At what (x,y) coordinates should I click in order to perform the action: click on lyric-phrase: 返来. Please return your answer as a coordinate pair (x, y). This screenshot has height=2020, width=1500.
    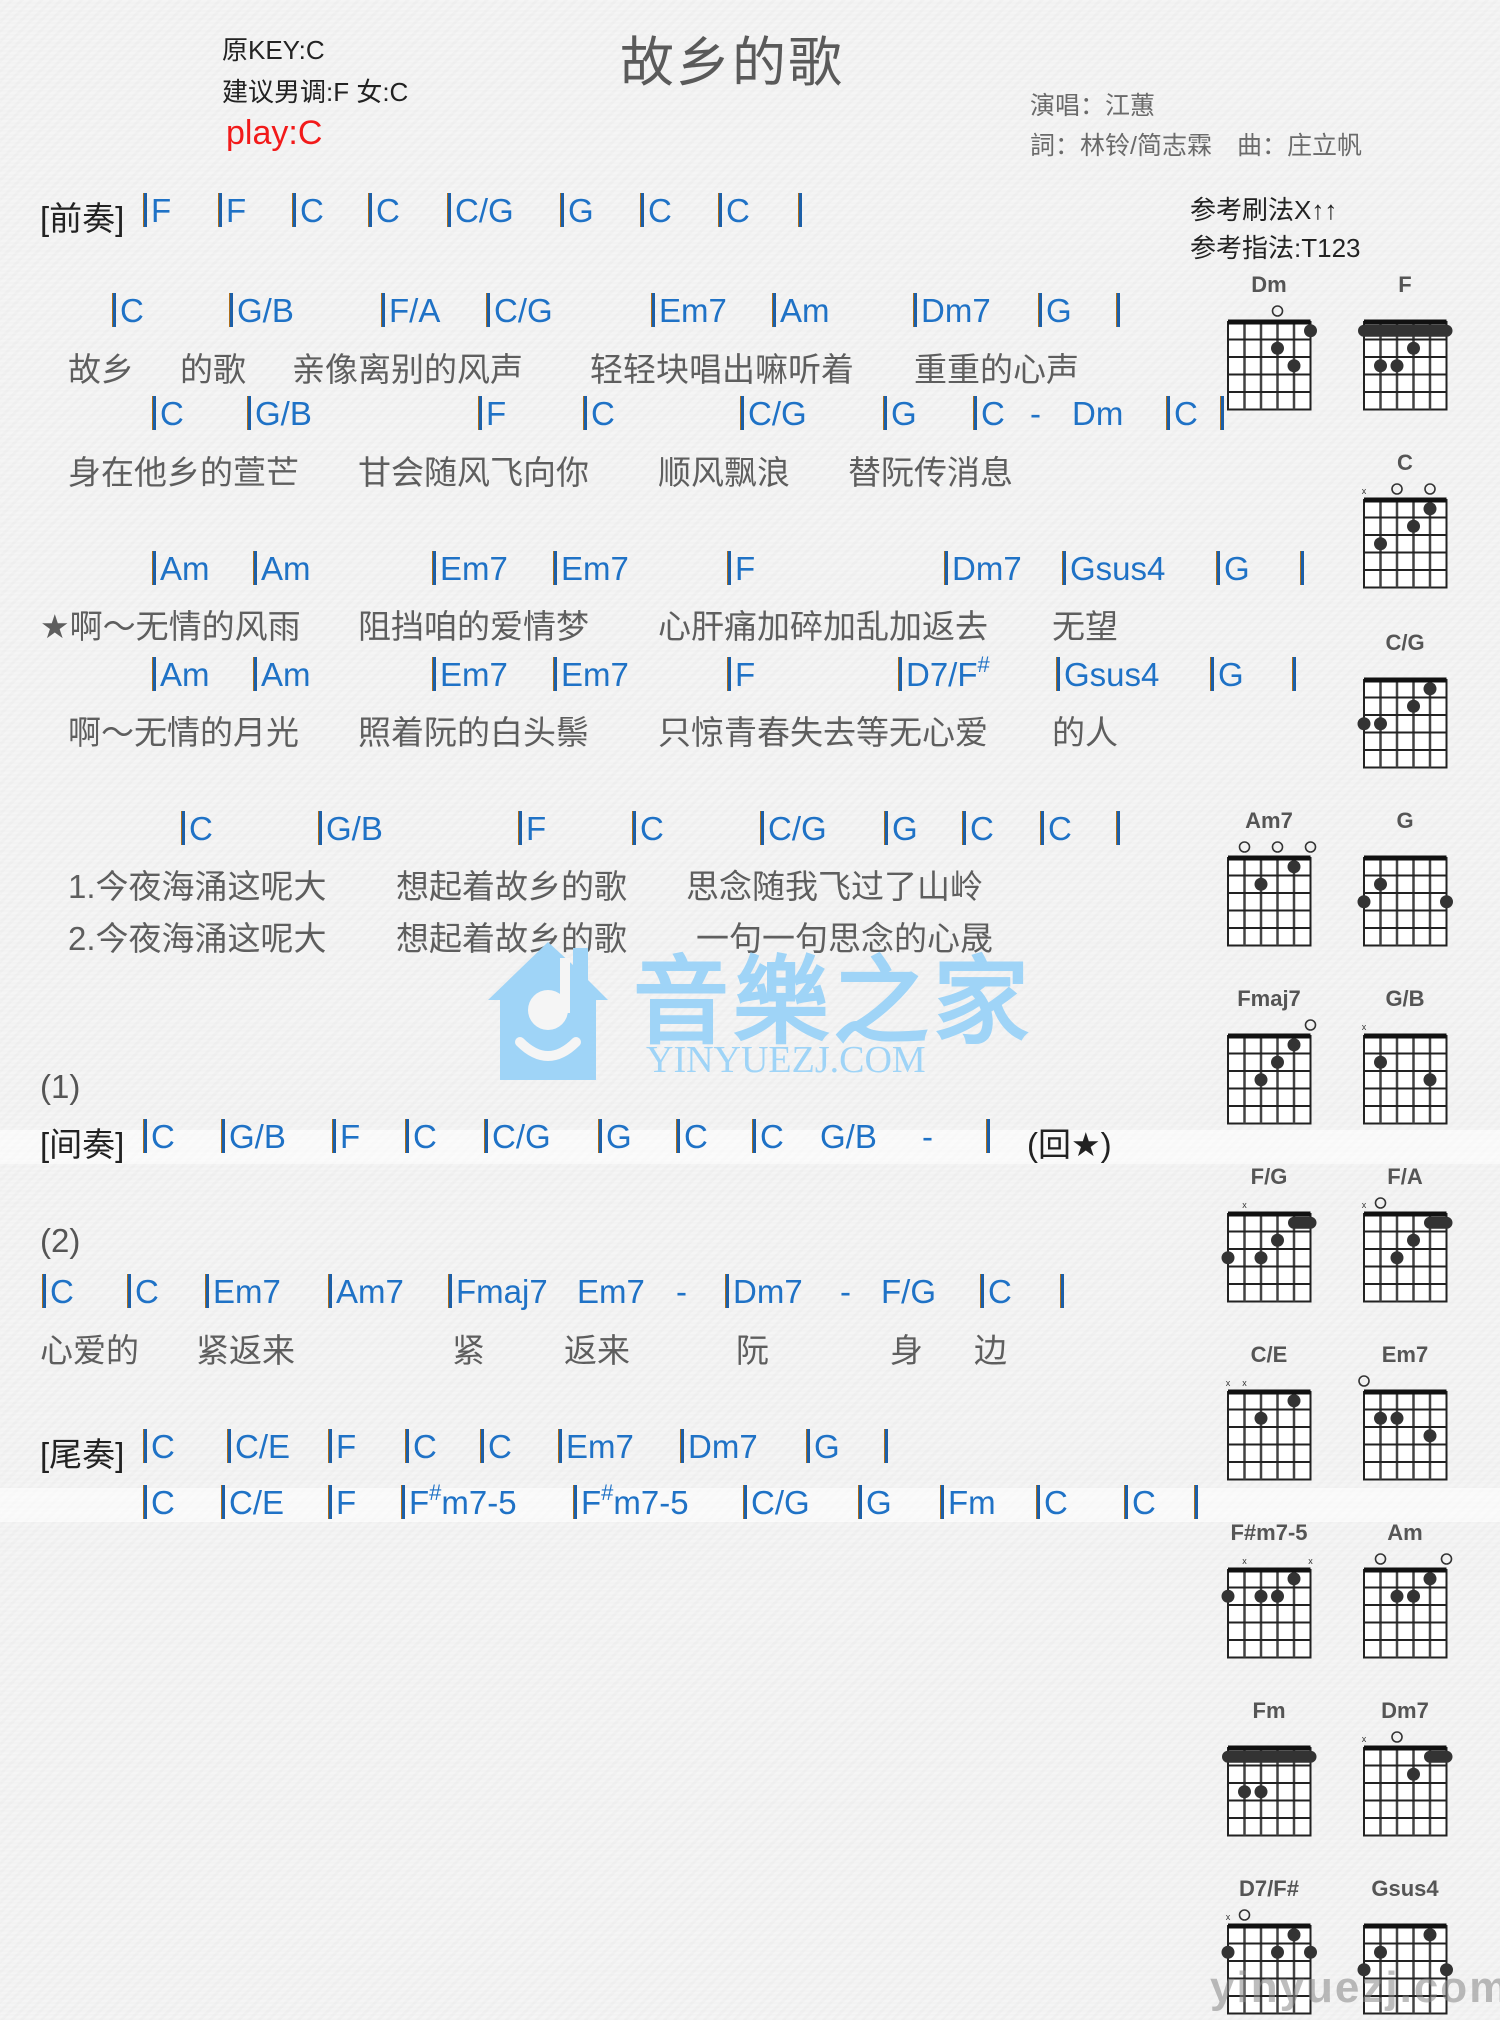
    Looking at the image, I should click on (597, 1350).